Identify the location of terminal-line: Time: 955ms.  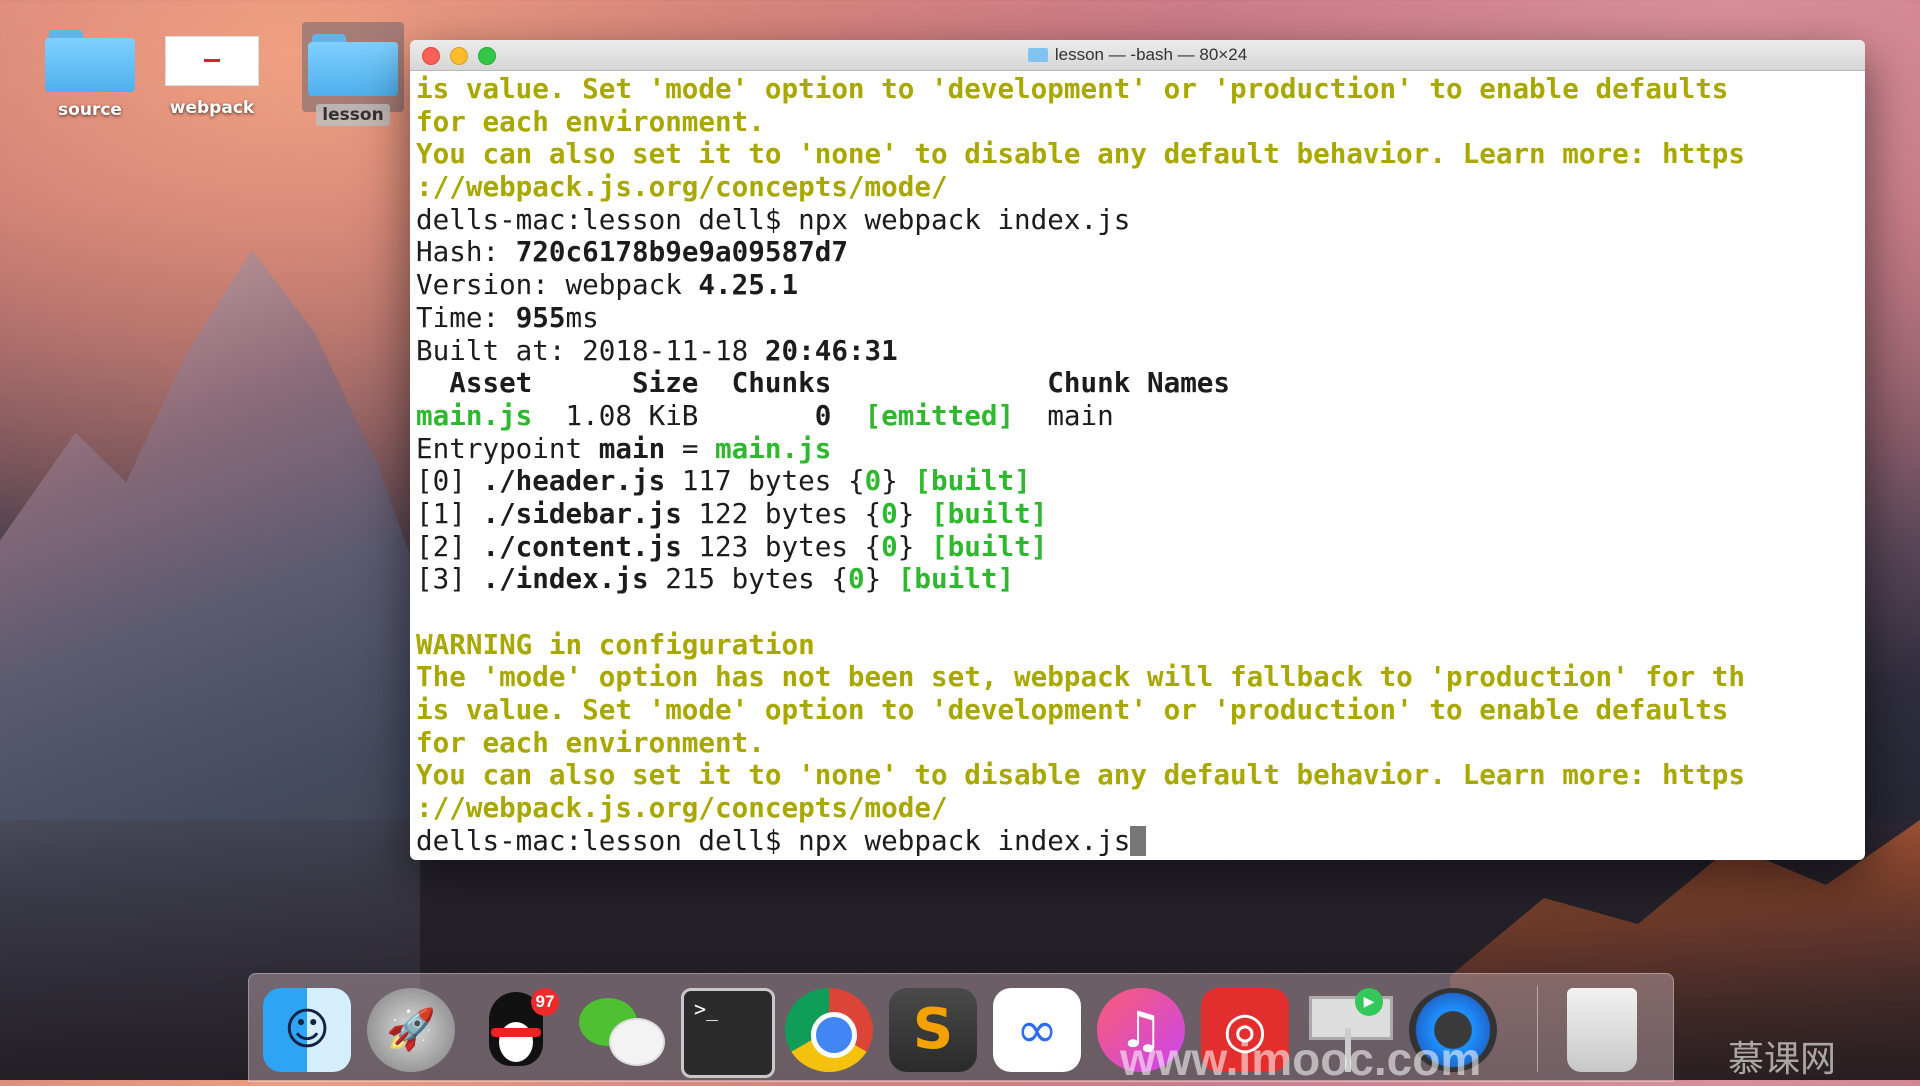
(1137, 318).